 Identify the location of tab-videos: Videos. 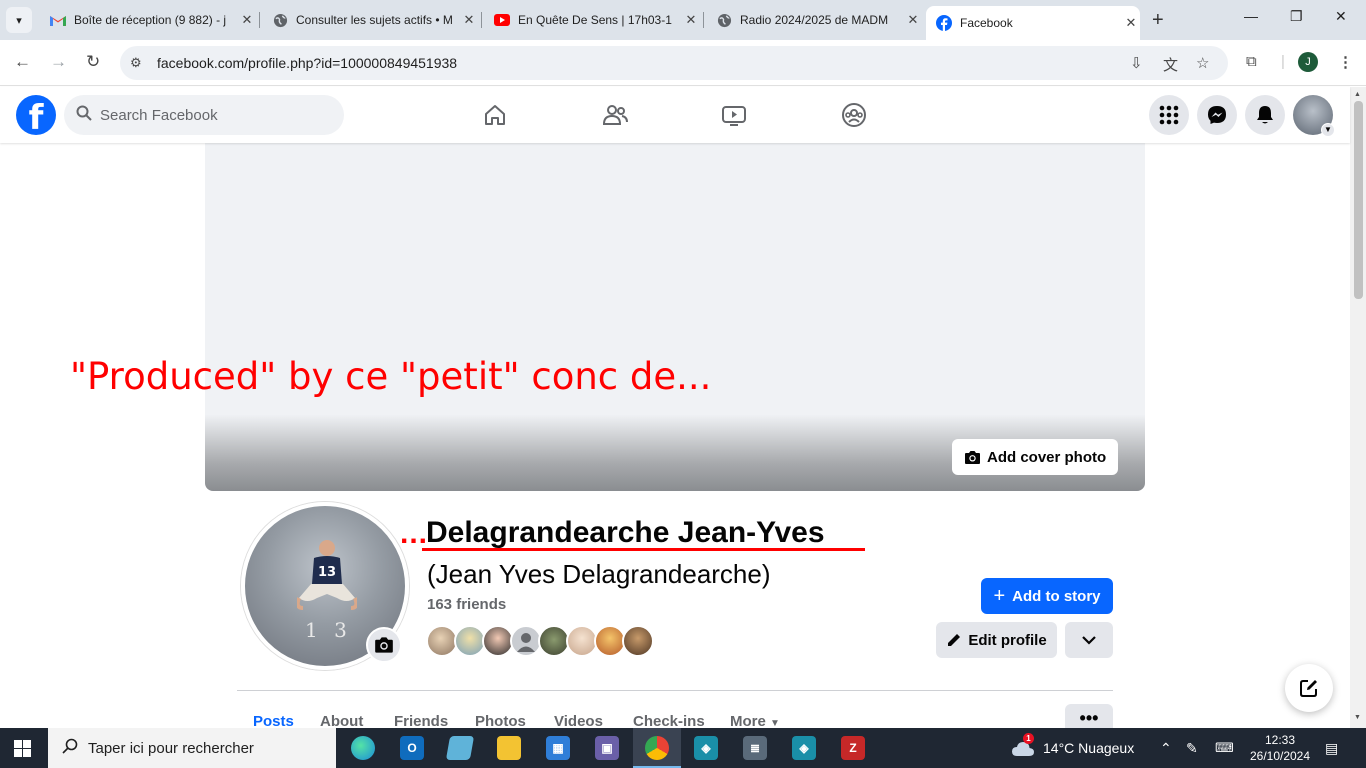
(578, 720).